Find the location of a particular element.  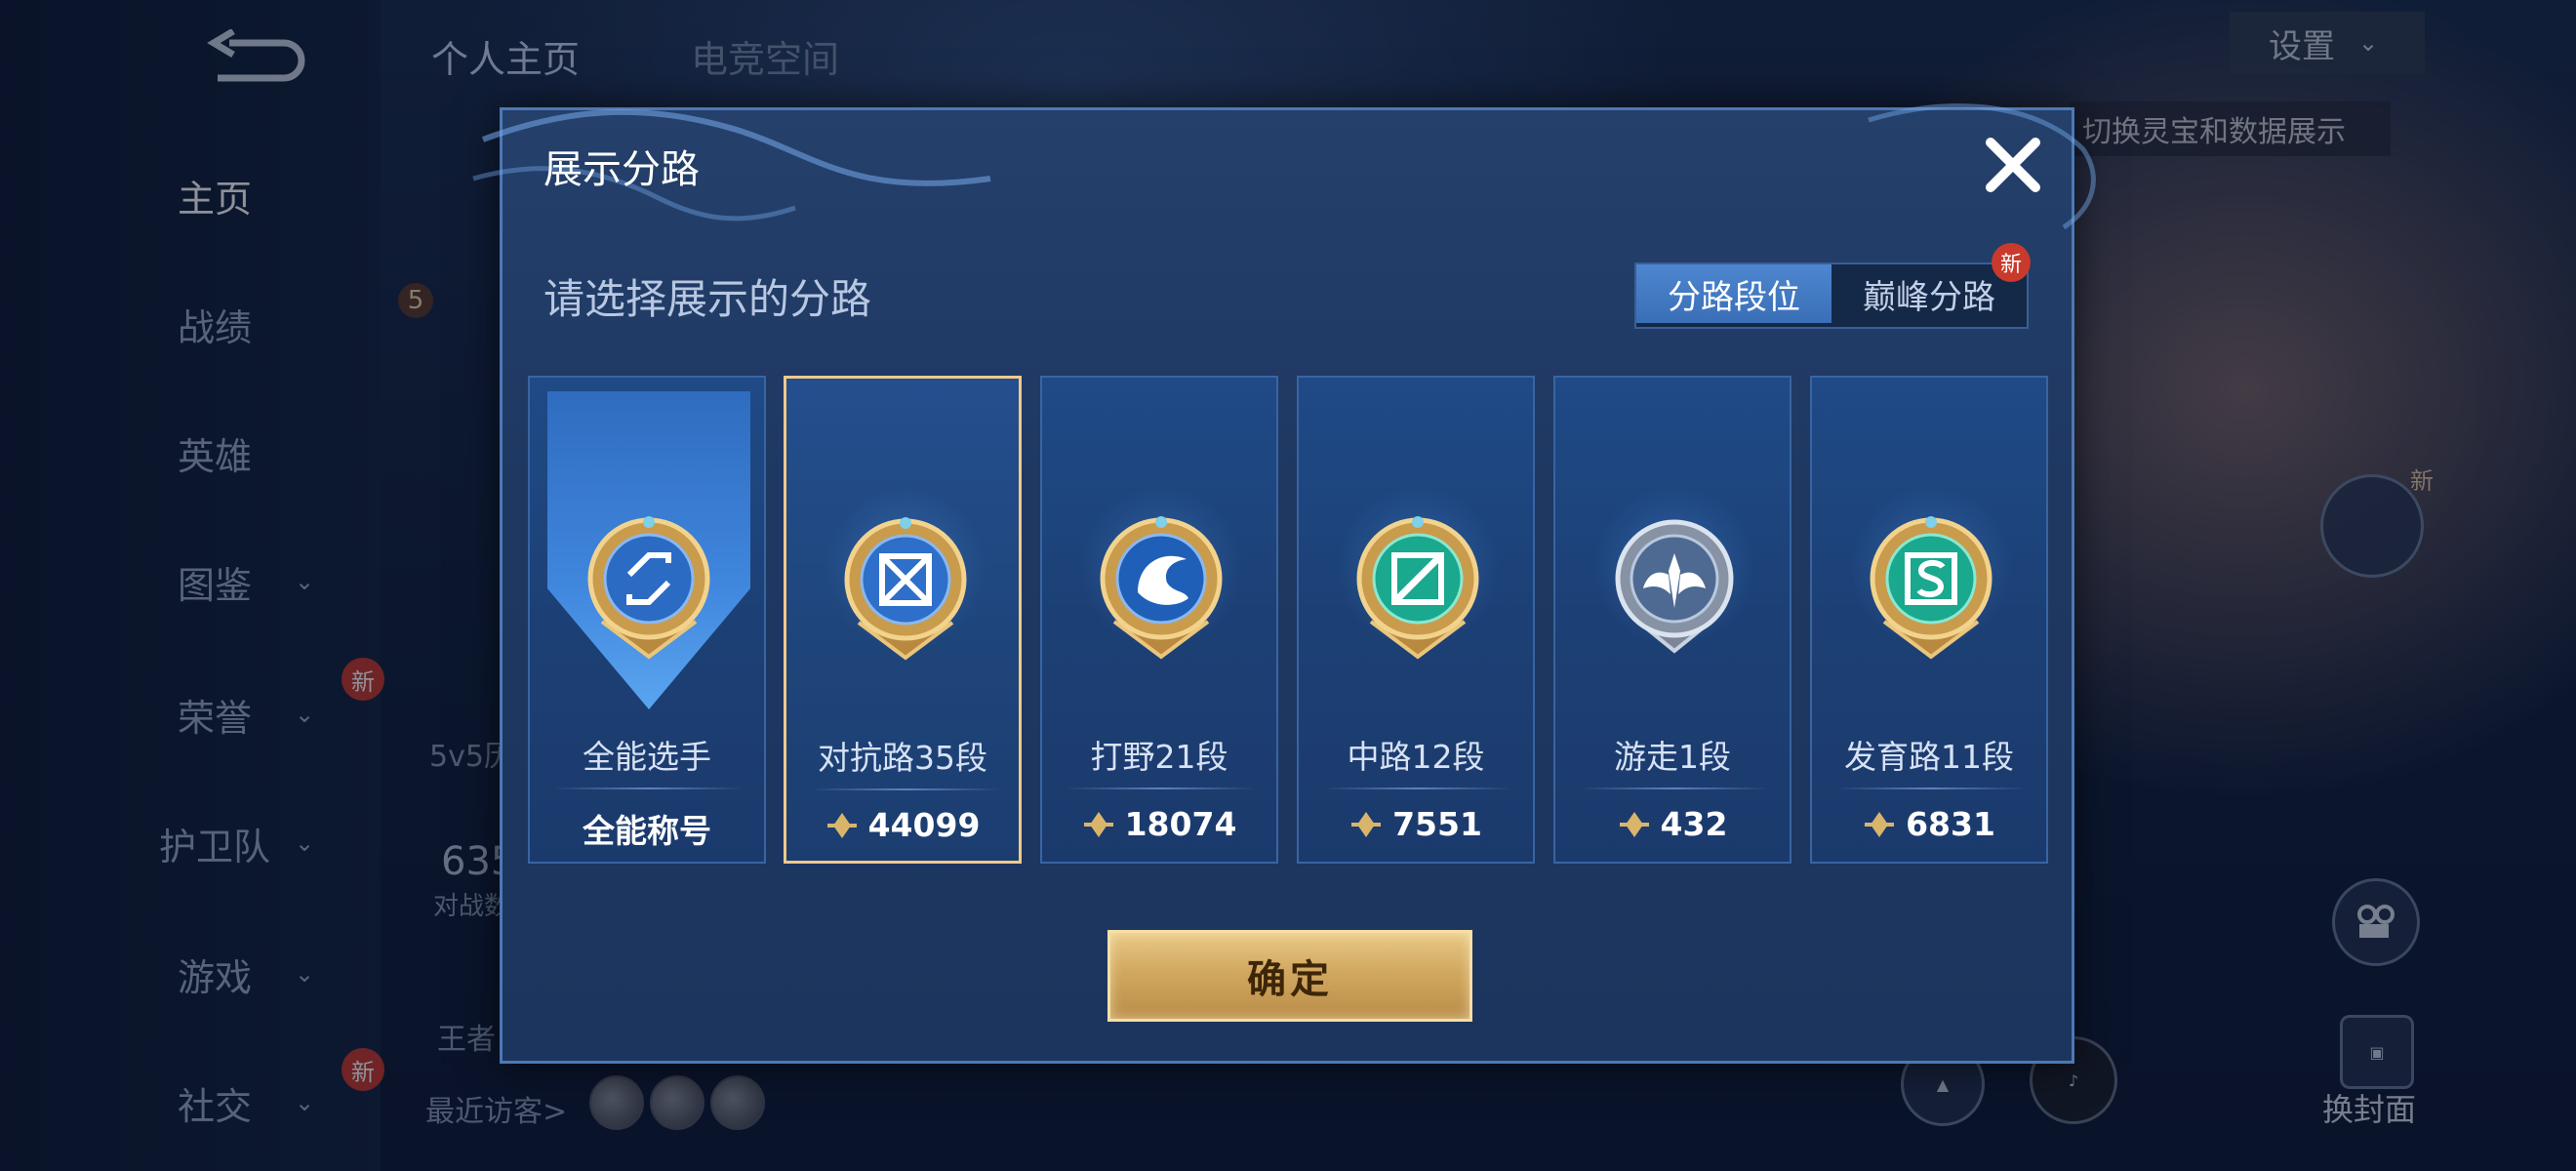

lane-name: 全能选手 is located at coordinates (647, 757).